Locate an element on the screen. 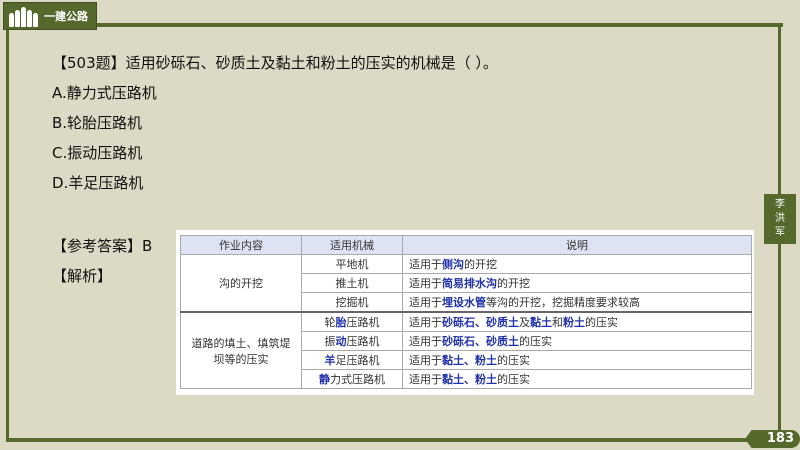  brand-badge: 一建公路 is located at coordinates (50, 16).